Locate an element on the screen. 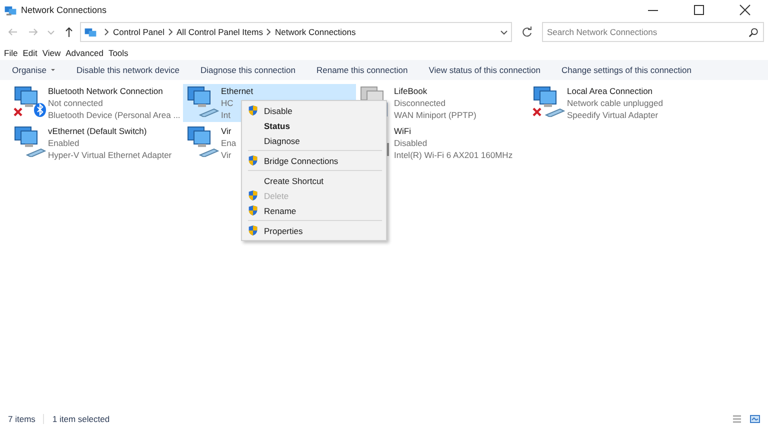 The image size is (768, 429). connection-status: Enabled is located at coordinates (64, 143).